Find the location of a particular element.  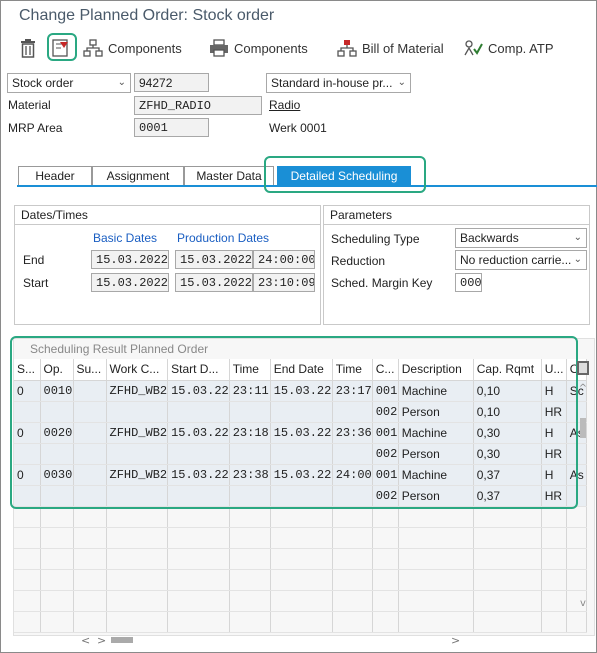

start-production-time-field: 23:10:09 is located at coordinates (284, 282).